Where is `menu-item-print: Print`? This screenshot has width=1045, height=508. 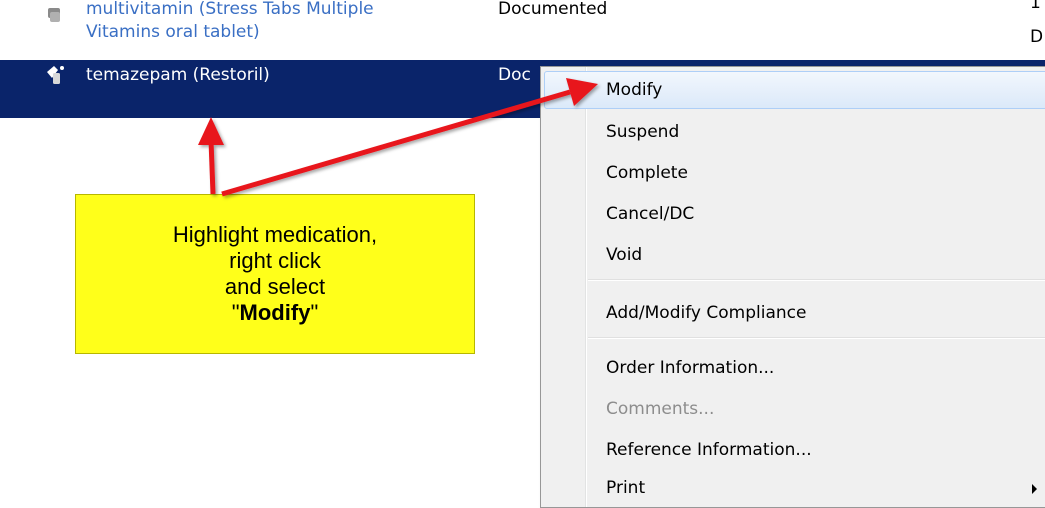
menu-item-print: Print is located at coordinates (793, 488).